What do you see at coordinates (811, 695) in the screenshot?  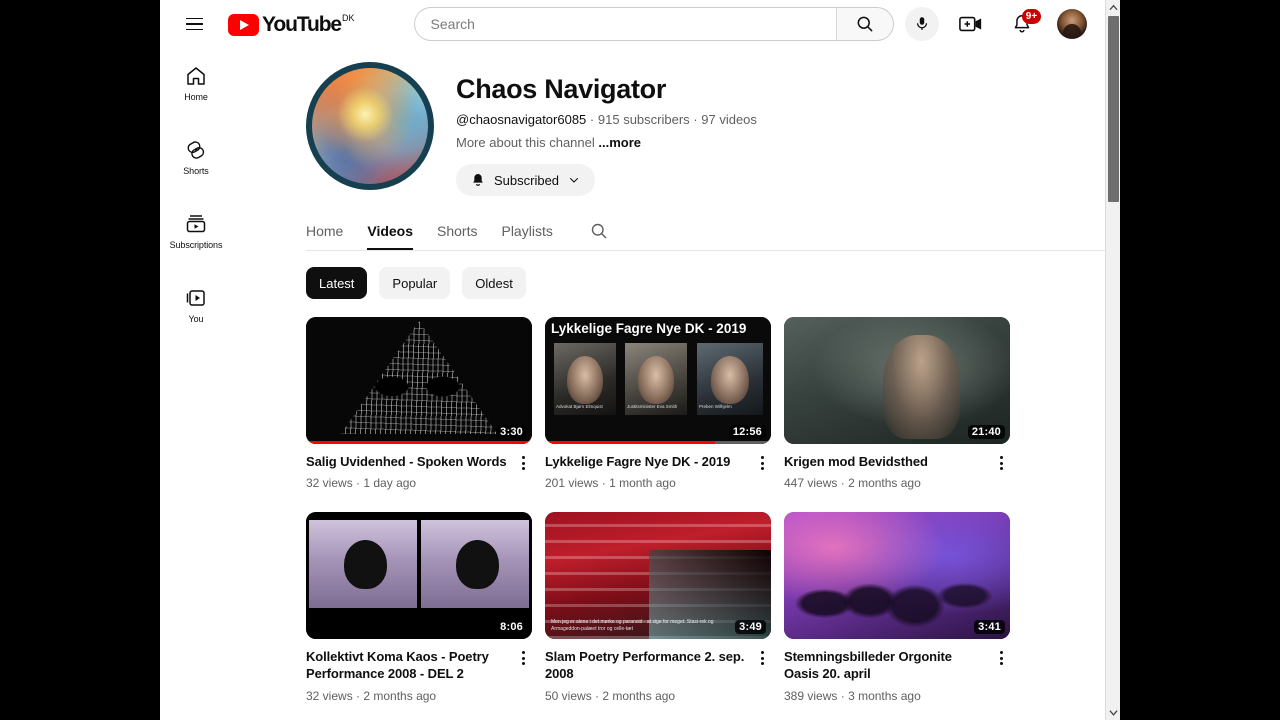 I see `video-views: 389 views` at bounding box center [811, 695].